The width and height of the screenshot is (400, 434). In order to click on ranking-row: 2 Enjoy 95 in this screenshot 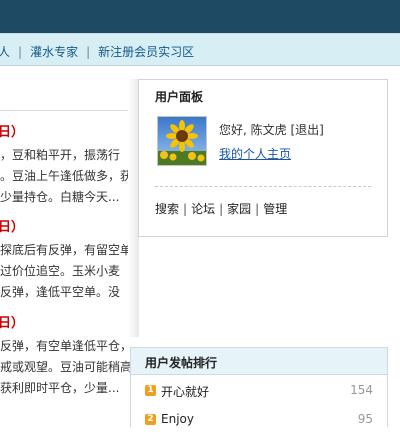, I will do `click(259, 420)`.